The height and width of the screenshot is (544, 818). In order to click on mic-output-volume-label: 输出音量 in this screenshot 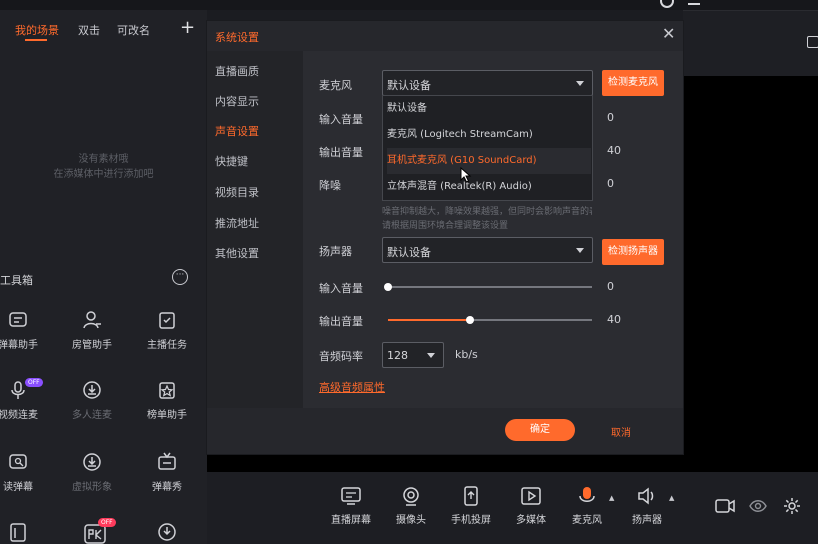, I will do `click(341, 152)`.